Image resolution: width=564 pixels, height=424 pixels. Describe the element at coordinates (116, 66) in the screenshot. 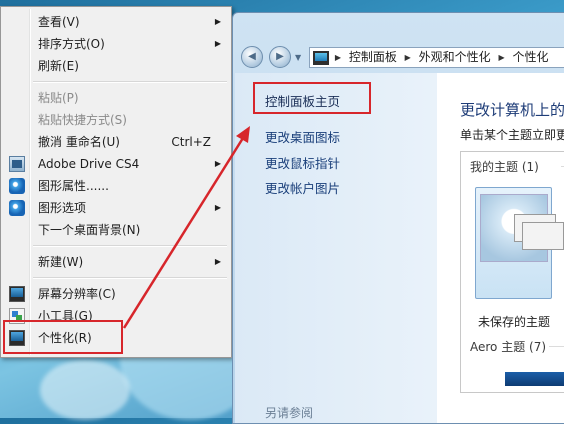

I see `menu-item-refresh: 刷新(E)` at that location.